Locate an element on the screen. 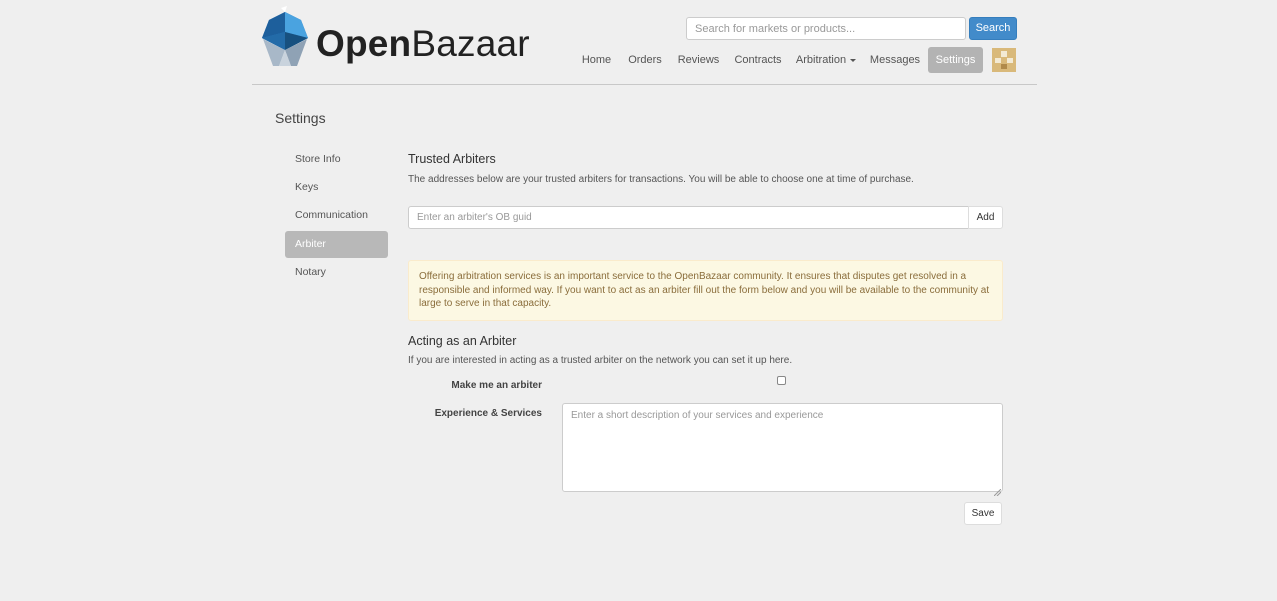 This screenshot has width=1277, height=601. nav-messages: Messages is located at coordinates (895, 60).